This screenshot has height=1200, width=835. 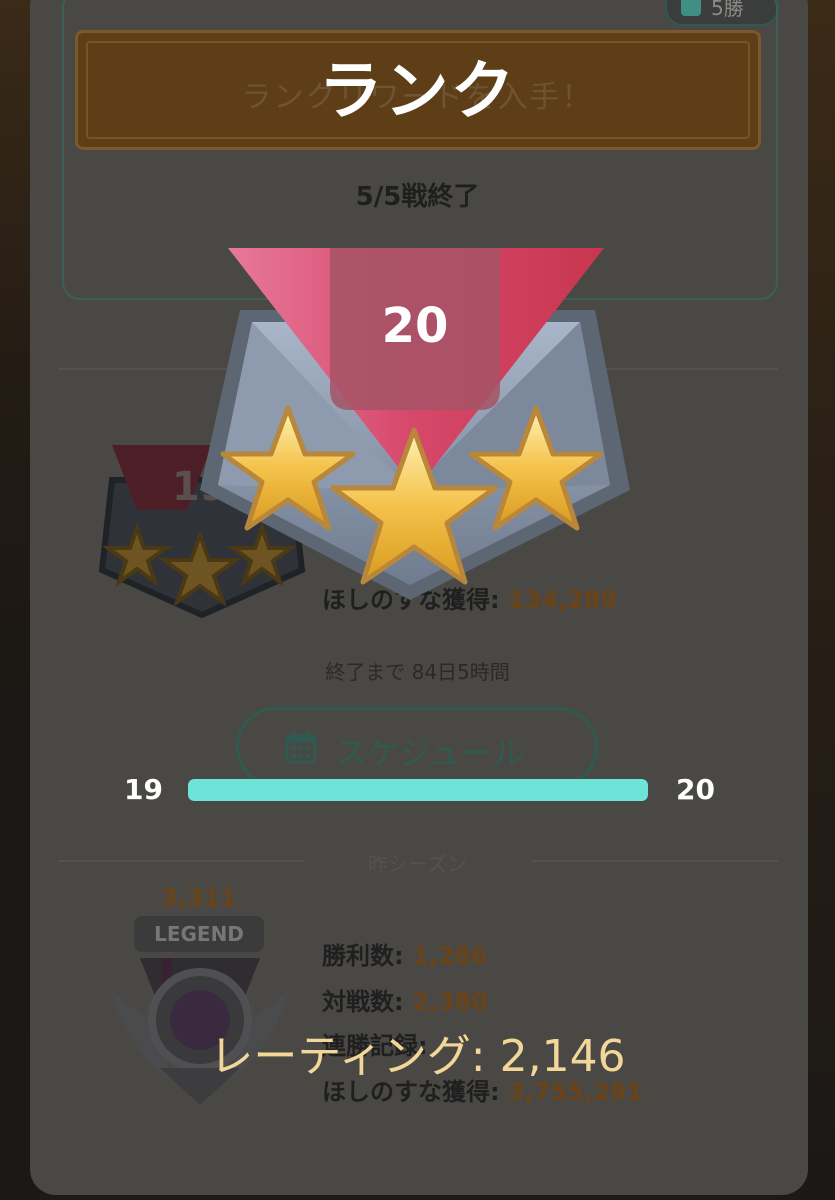 I want to click on schedule-button: スケジュール, so click(x=417, y=747).